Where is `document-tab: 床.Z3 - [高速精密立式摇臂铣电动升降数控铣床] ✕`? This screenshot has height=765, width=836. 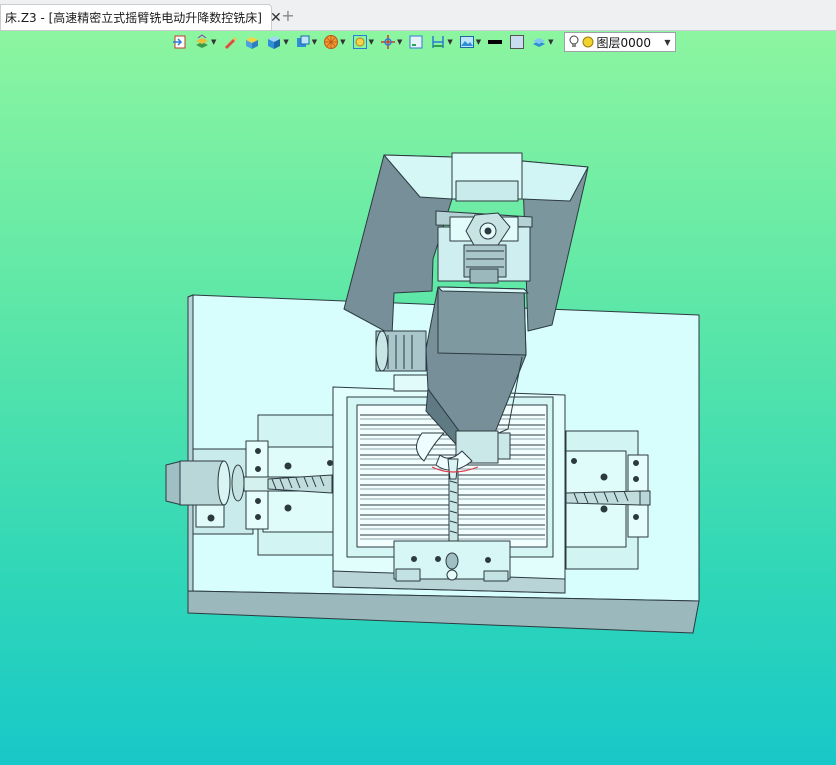
document-tab: 床.Z3 - [高速精密立式摇臂铣电动升降数控铣床] ✕ is located at coordinates (141, 17).